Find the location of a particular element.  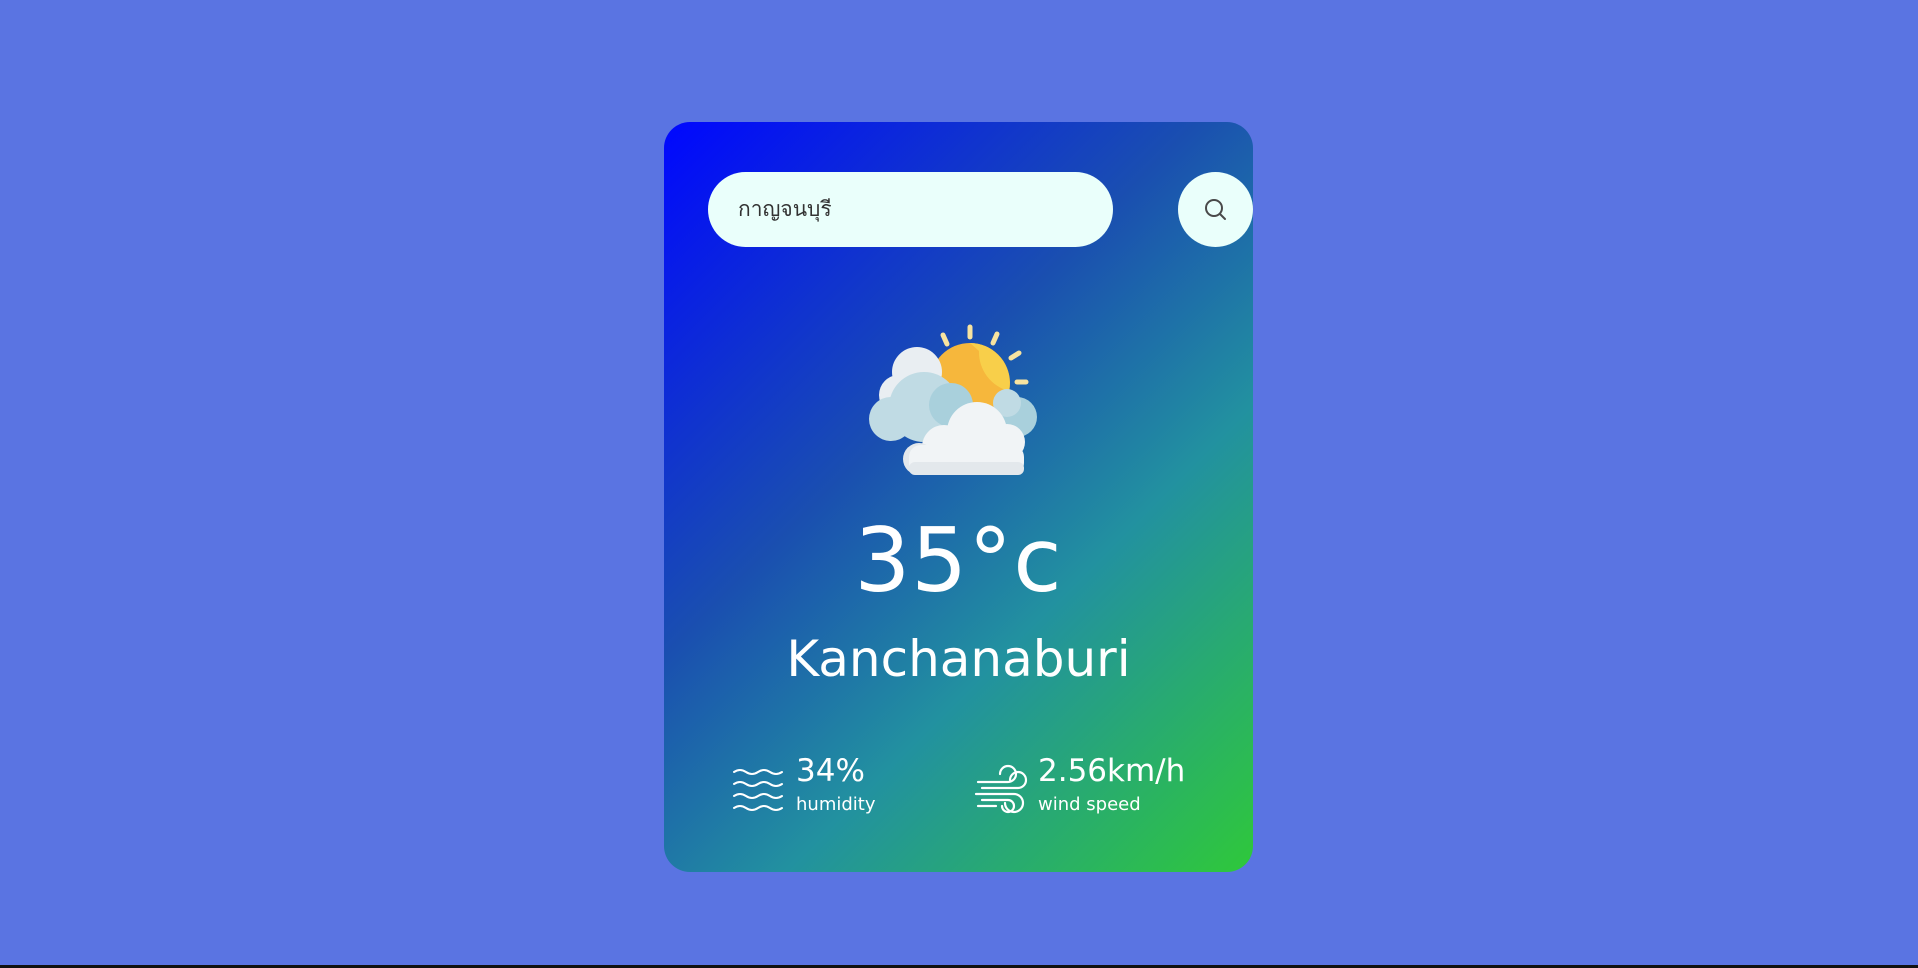

search-icon is located at coordinates (1215, 209).